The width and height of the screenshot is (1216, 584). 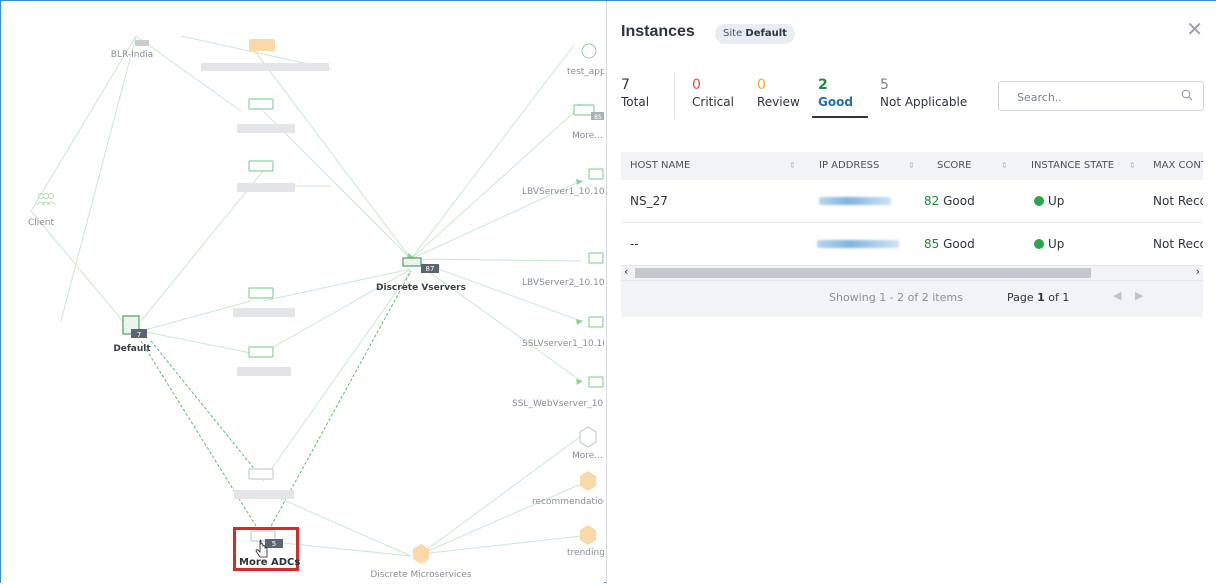 I want to click on close-icon: ✕, so click(x=1194, y=29).